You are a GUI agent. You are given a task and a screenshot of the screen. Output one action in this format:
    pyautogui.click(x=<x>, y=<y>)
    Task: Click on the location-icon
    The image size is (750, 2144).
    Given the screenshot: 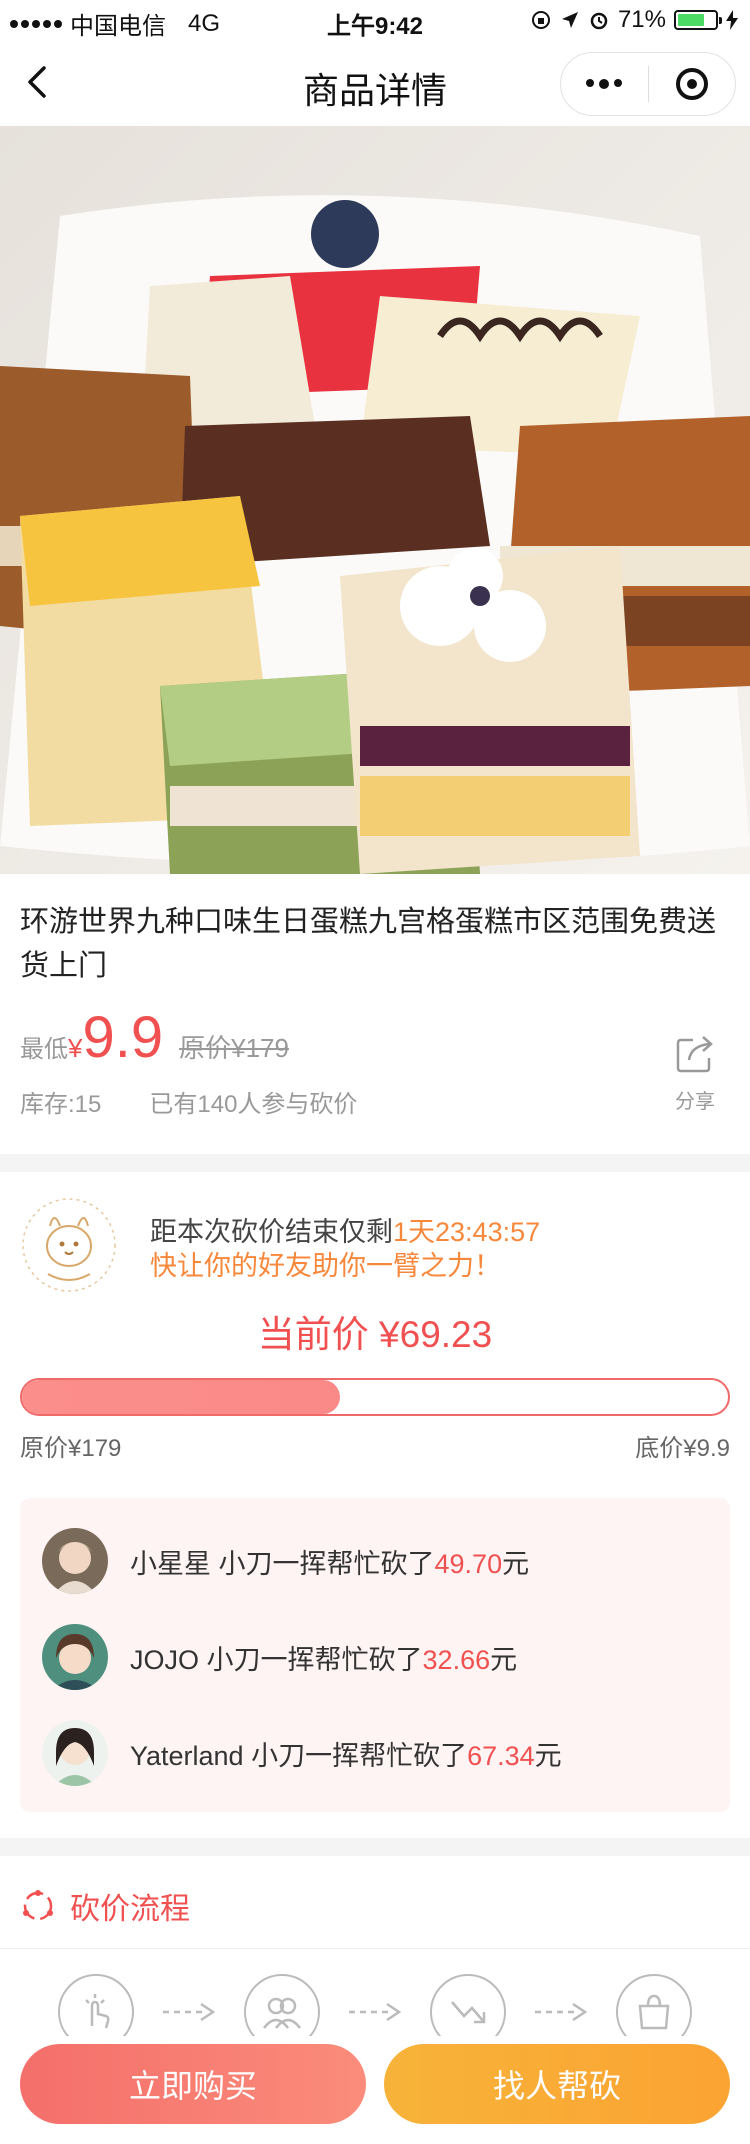 What is the action you would take?
    pyautogui.click(x=569, y=20)
    